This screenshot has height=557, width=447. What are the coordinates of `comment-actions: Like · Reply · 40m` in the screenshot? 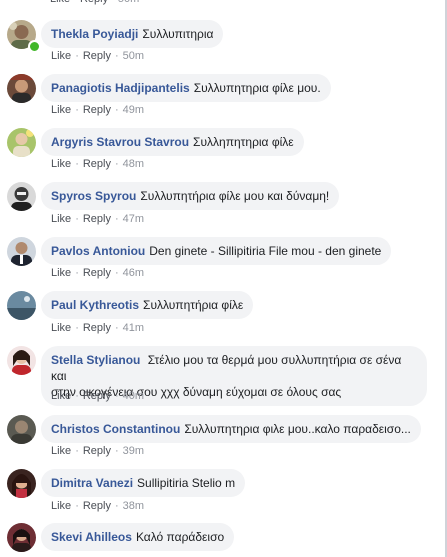 It's located at (97, 396).